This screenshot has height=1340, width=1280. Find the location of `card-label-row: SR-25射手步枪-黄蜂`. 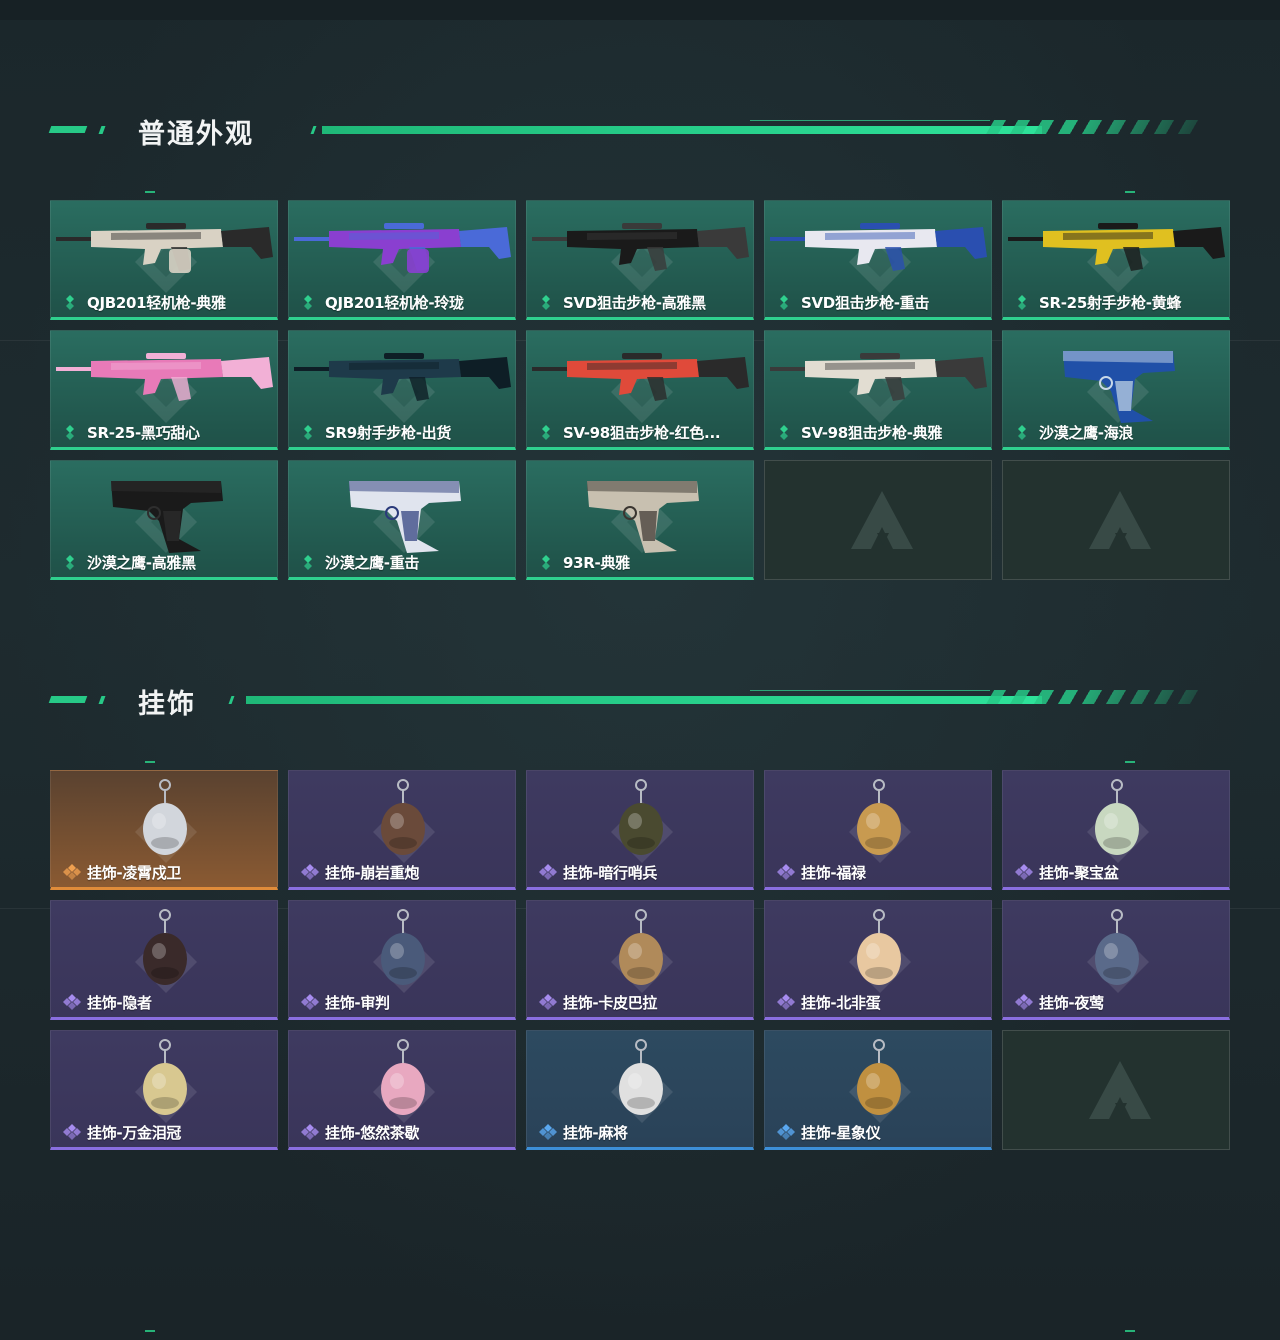

card-label-row: SR-25射手步枪-黄蜂 is located at coordinates (1098, 302).